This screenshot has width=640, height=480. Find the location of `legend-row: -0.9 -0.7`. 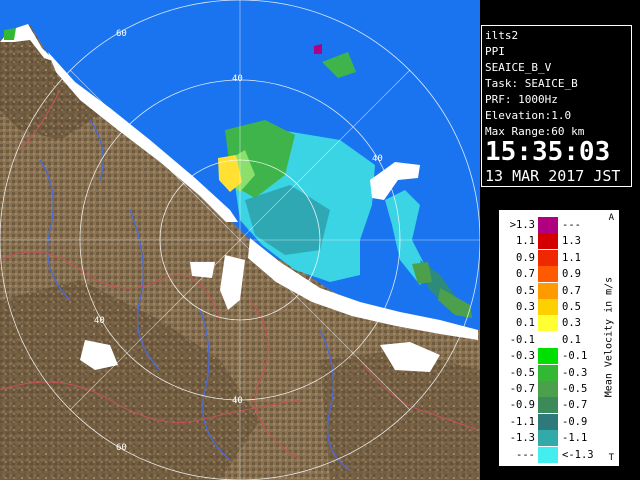

legend-row: -0.9 -0.7 is located at coordinates (550, 405).